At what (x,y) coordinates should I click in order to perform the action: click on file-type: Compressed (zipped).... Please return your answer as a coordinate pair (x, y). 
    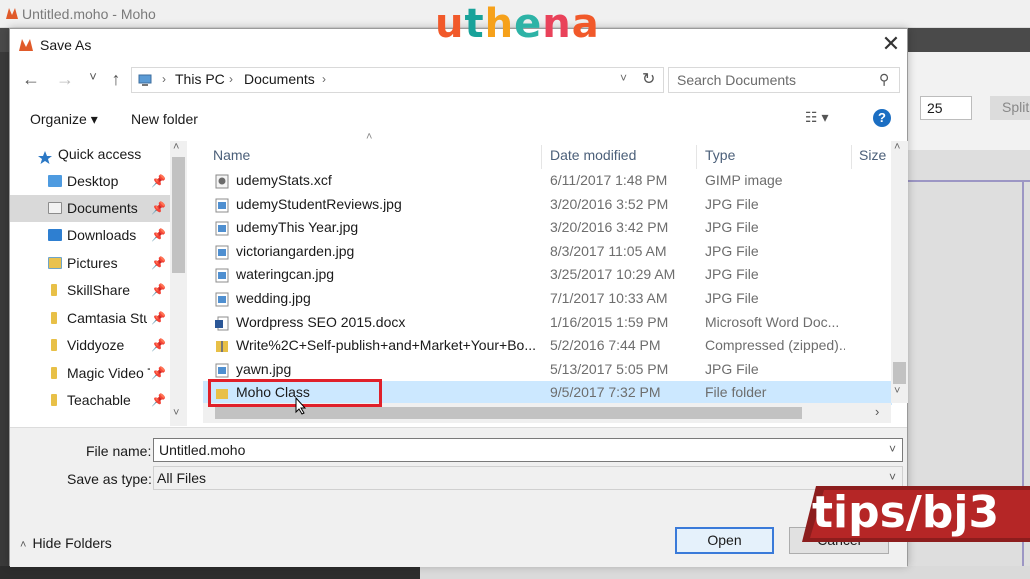
    Looking at the image, I should click on (775, 345).